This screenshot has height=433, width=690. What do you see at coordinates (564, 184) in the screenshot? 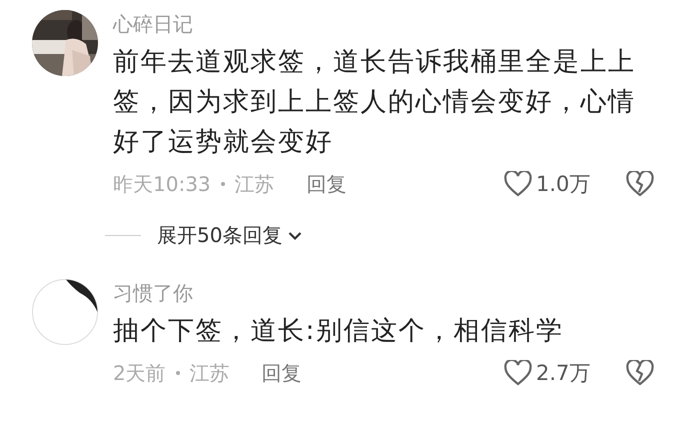
I see `like-count: 1.0万` at bounding box center [564, 184].